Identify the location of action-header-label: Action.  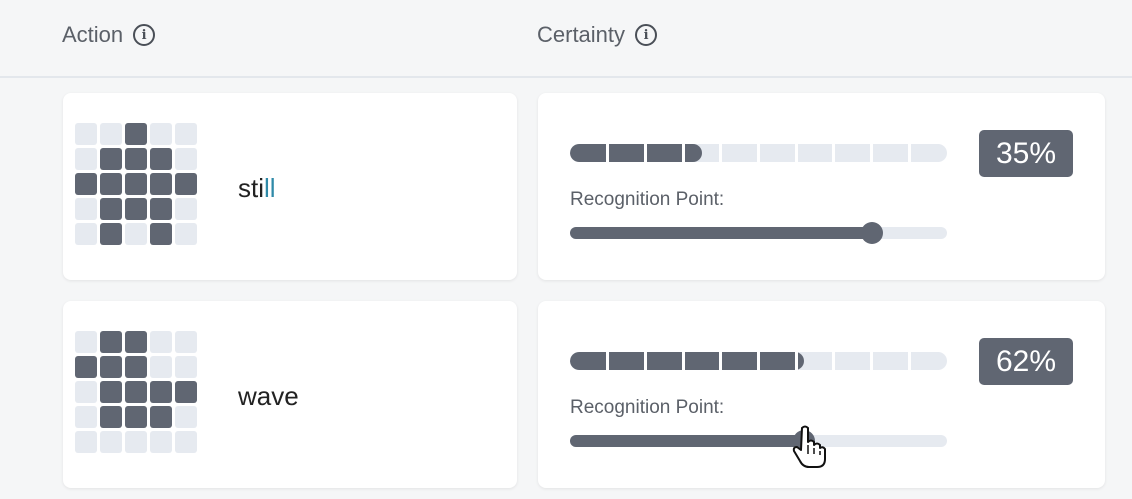
(93, 34).